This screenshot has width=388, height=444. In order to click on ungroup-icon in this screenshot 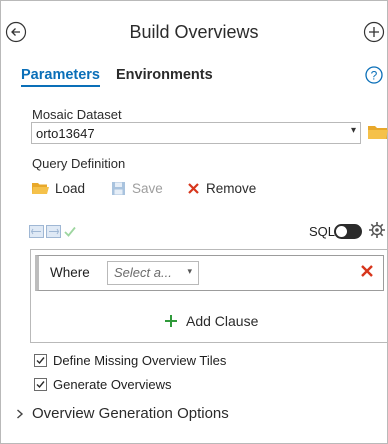, I will do `click(53, 231)`.